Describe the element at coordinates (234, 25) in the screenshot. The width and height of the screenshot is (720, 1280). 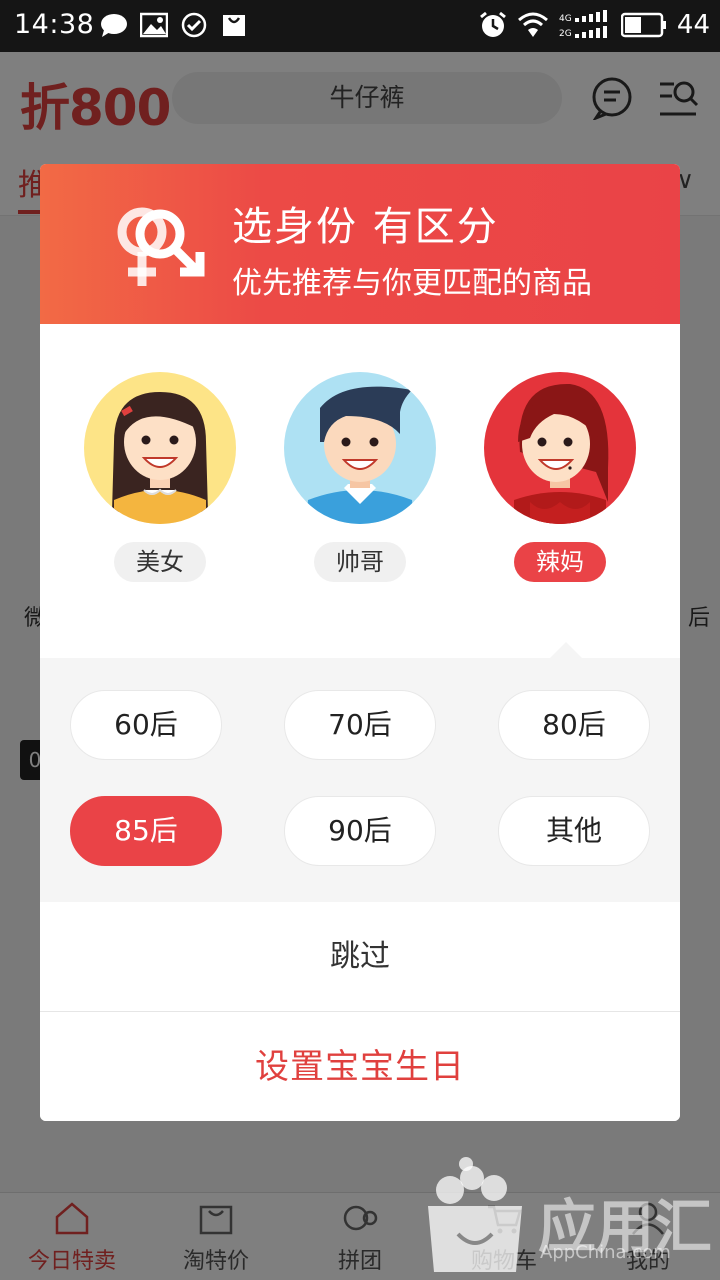
I see `shopping-bag-icon` at that location.